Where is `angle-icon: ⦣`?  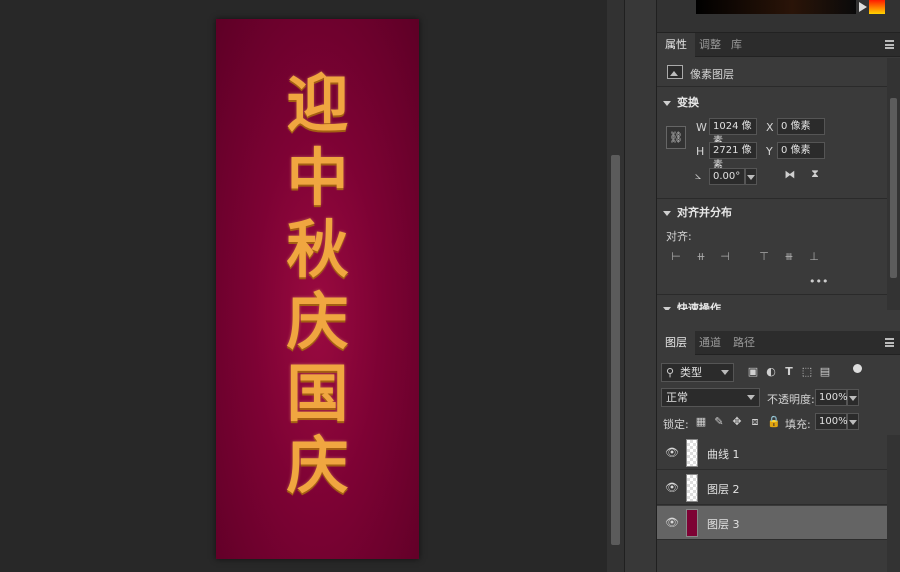 angle-icon: ⦣ is located at coordinates (698, 175).